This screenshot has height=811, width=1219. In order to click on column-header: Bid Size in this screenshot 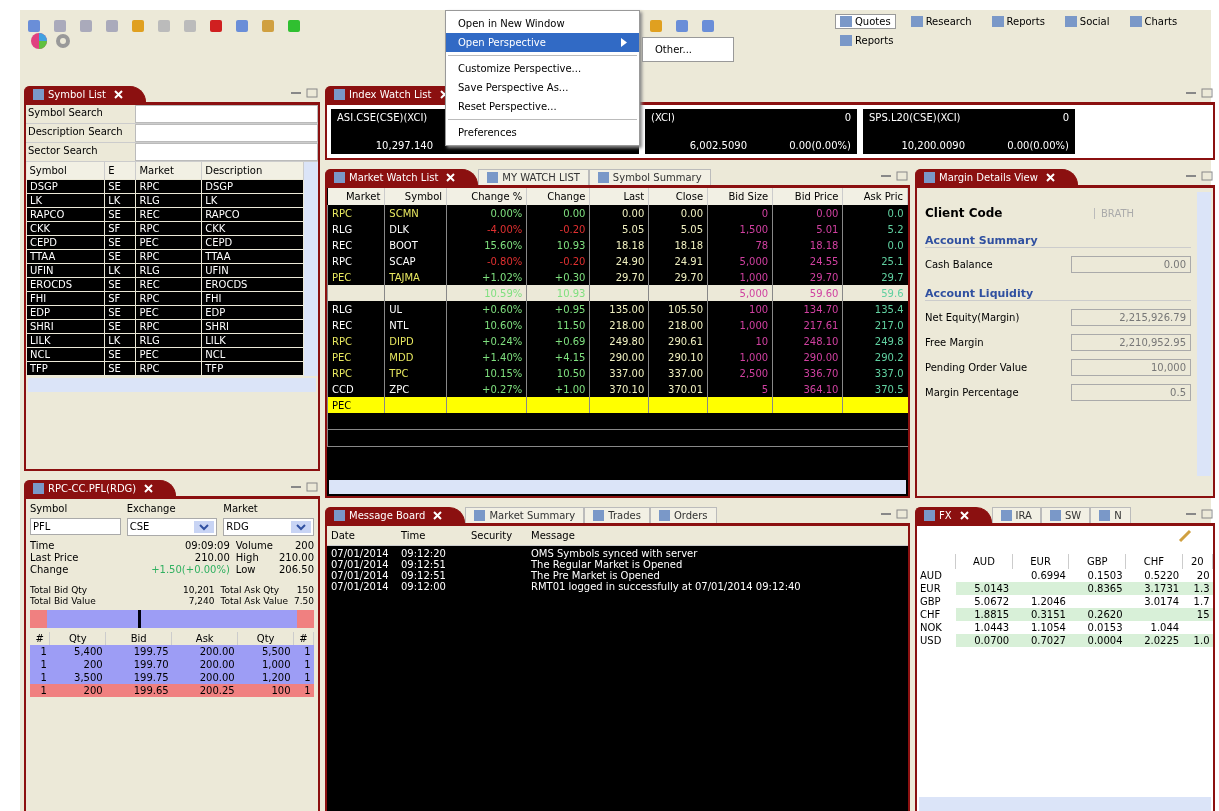, I will do `click(740, 196)`.